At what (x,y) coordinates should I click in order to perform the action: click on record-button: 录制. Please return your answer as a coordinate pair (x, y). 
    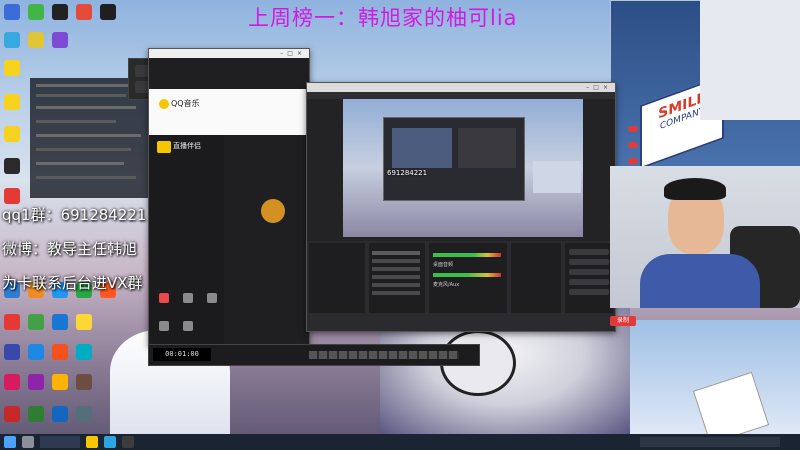
    Looking at the image, I should click on (623, 321).